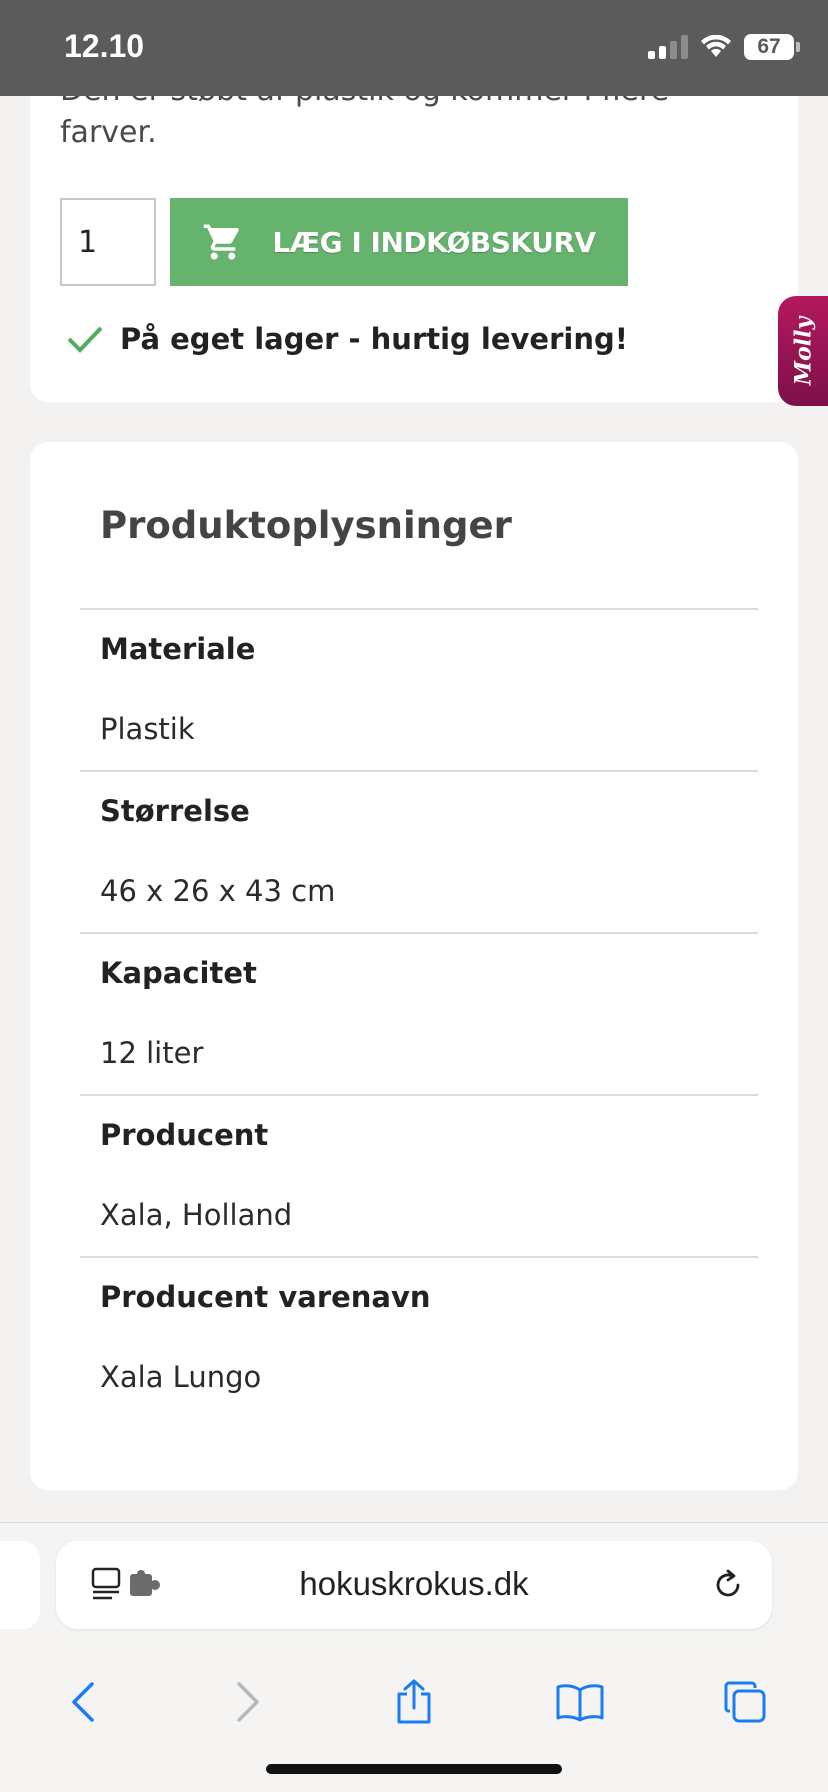 Image resolution: width=828 pixels, height=1792 pixels. I want to click on checkmark-icon, so click(85, 339).